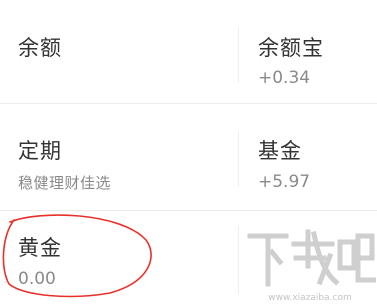 The width and height of the screenshot is (377, 307). I want to click on fund-title: 基金, so click(280, 151).